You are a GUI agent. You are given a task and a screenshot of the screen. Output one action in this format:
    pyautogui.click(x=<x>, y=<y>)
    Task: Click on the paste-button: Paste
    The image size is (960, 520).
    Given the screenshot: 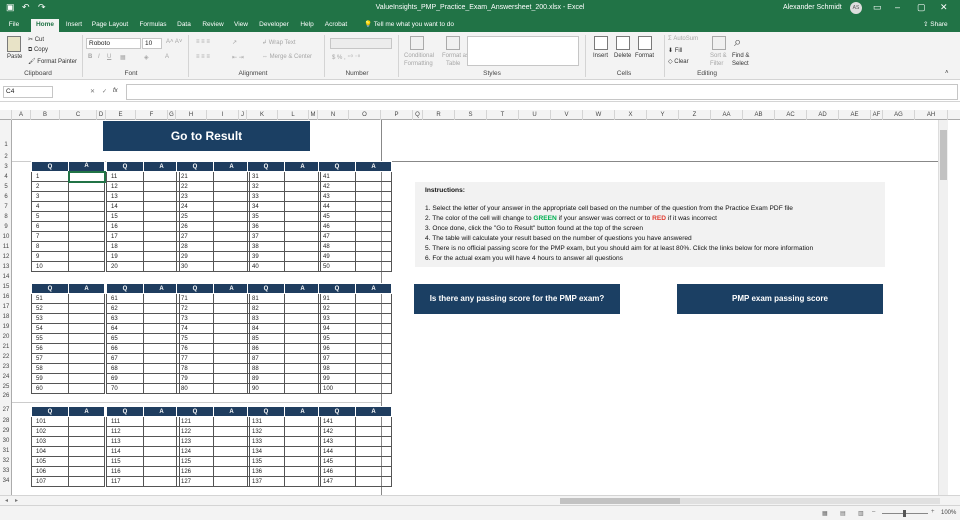 What is the action you would take?
    pyautogui.click(x=14, y=57)
    